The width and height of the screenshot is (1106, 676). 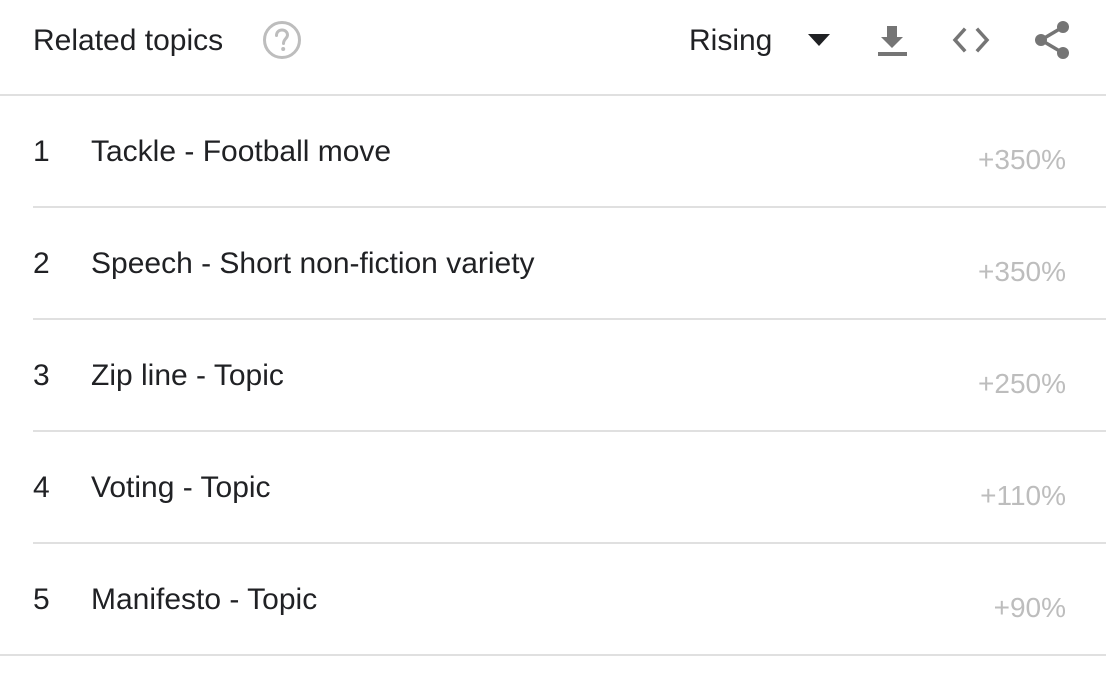 I want to click on rank-number: 5, so click(x=41, y=599).